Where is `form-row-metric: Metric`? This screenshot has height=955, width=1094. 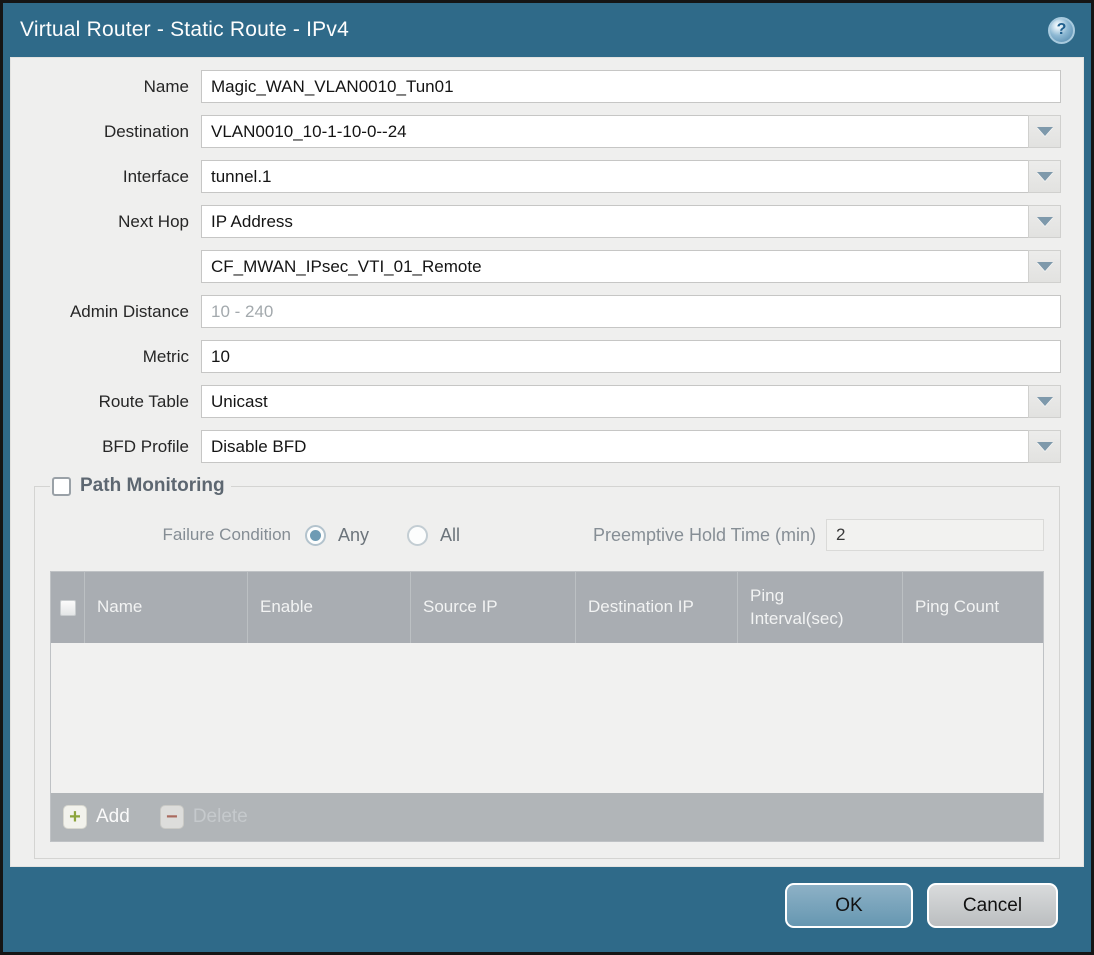
form-row-metric: Metric is located at coordinates (536, 356).